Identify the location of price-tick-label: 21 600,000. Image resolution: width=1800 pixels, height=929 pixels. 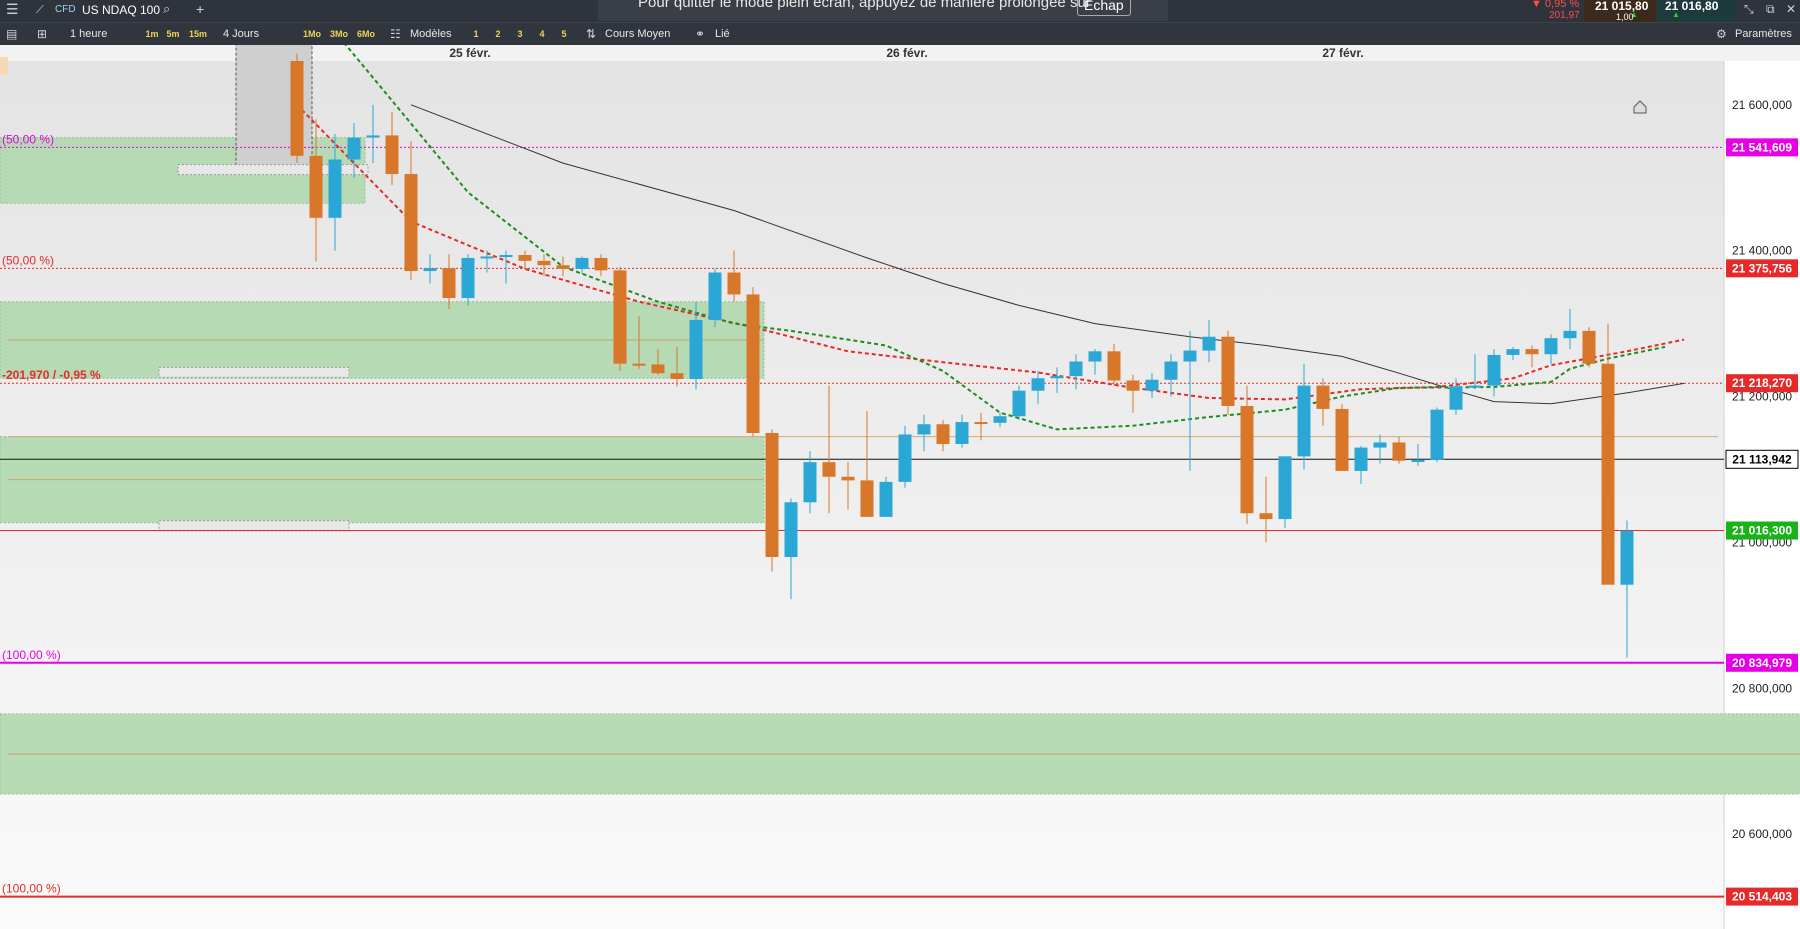
(1762, 105).